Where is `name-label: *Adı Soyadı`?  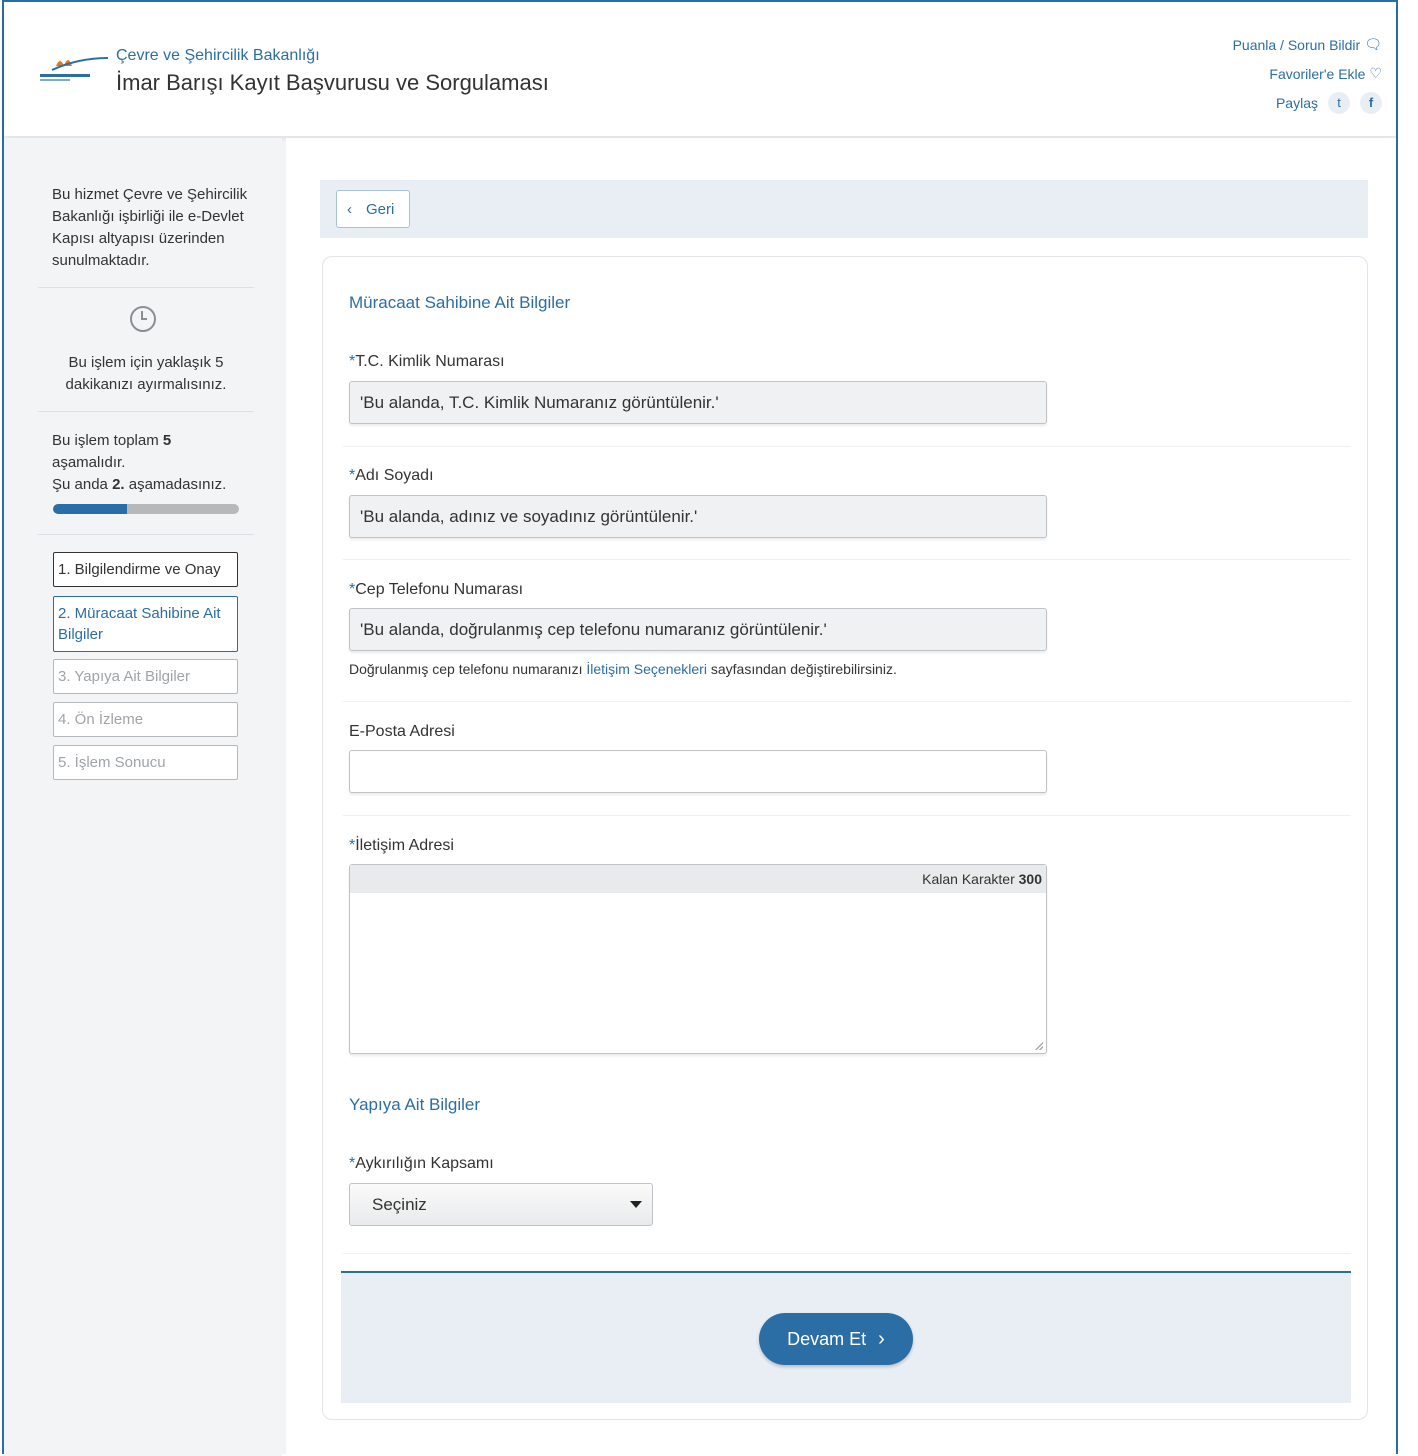
name-label: *Adı Soyadı is located at coordinates (391, 476).